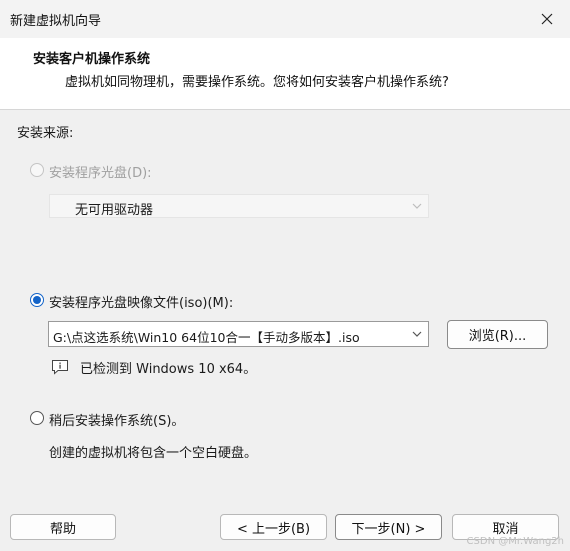 Image resolution: width=570 pixels, height=551 pixels. I want to click on back-button-label: < 上一步(B), so click(273, 529).